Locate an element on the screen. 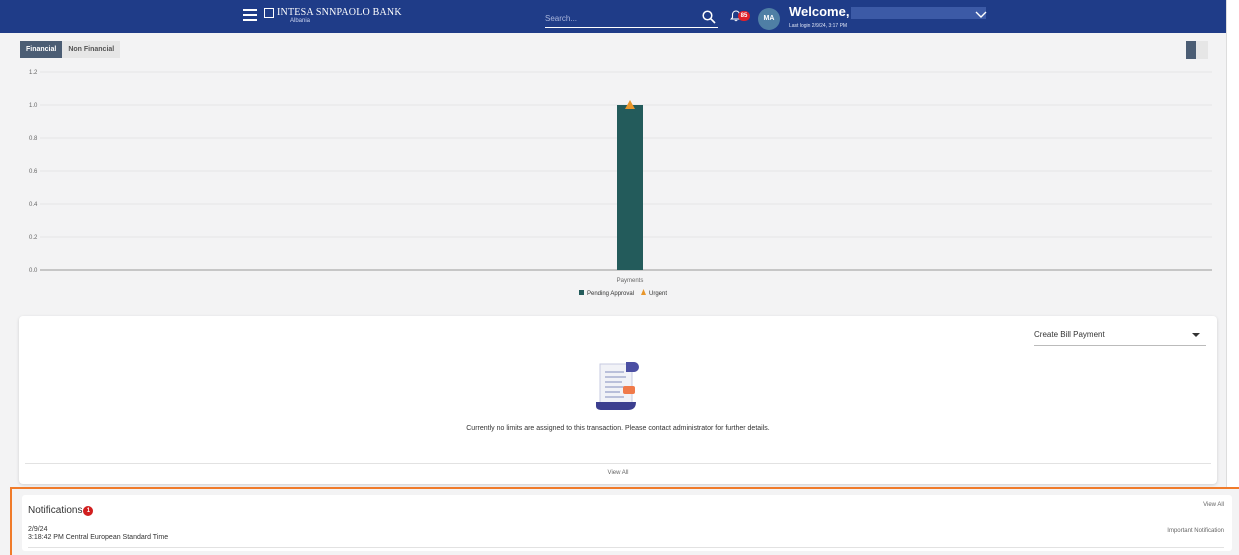 The height and width of the screenshot is (555, 1239). hamburger-menu-icon is located at coordinates (250, 15).